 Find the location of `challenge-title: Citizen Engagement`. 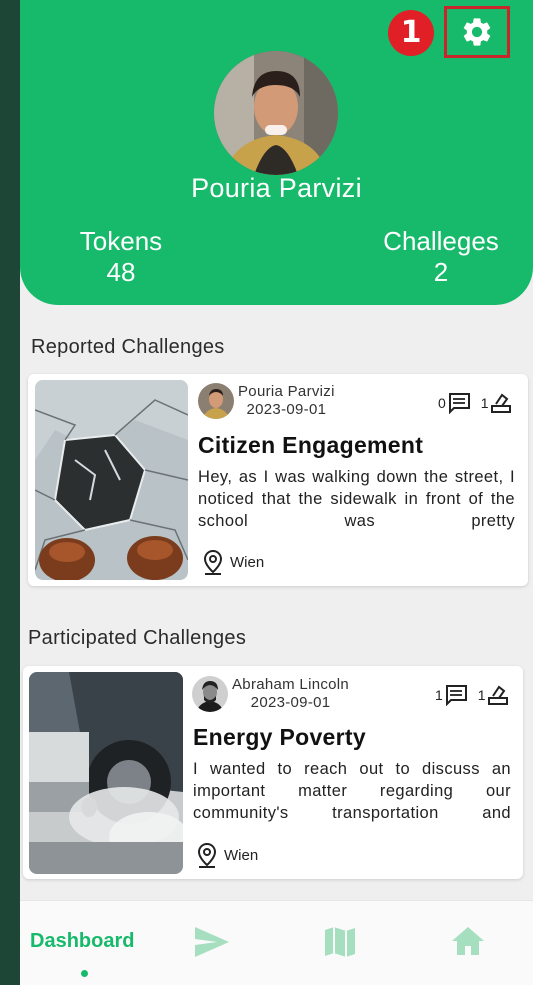

challenge-title: Citizen Engagement is located at coordinates (310, 445).